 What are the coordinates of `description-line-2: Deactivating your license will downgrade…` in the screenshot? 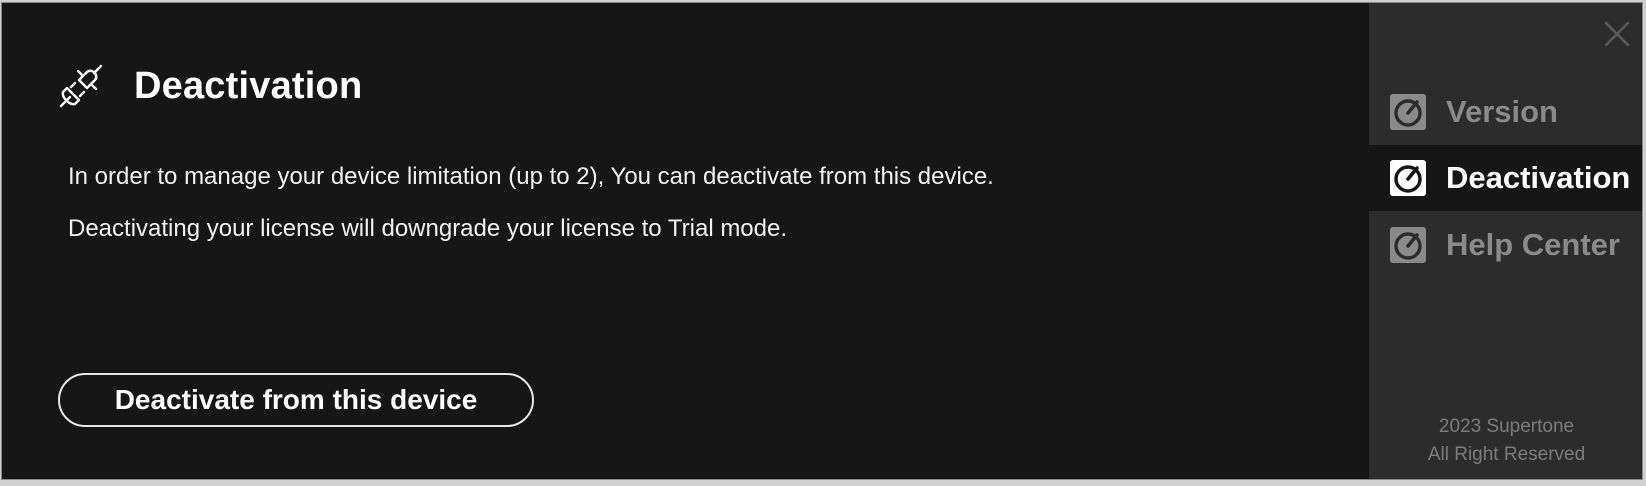 It's located at (428, 228).